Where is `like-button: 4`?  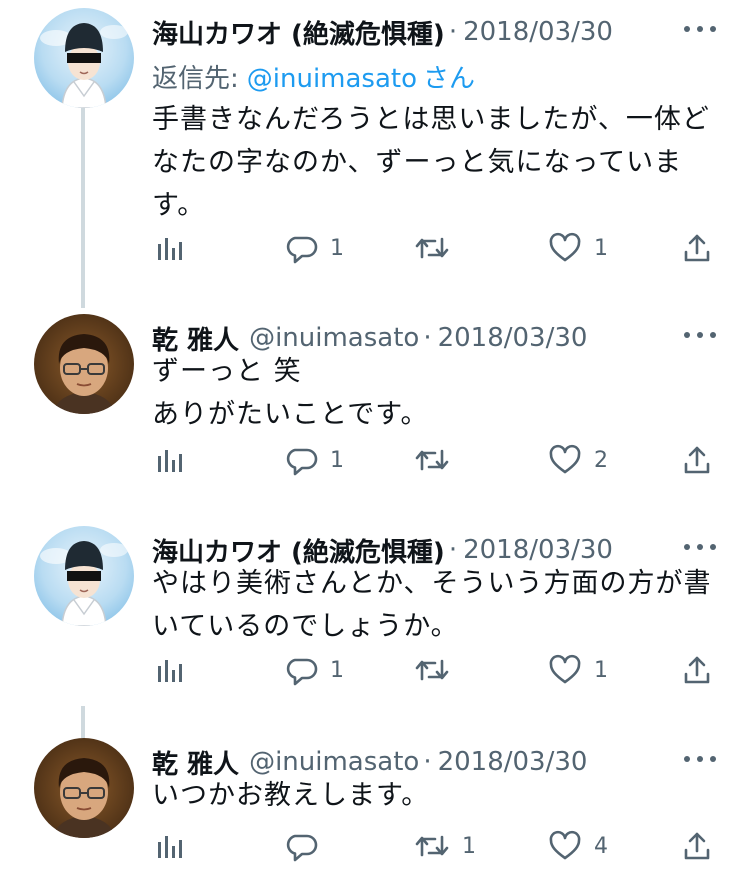 like-button: 4 is located at coordinates (578, 846).